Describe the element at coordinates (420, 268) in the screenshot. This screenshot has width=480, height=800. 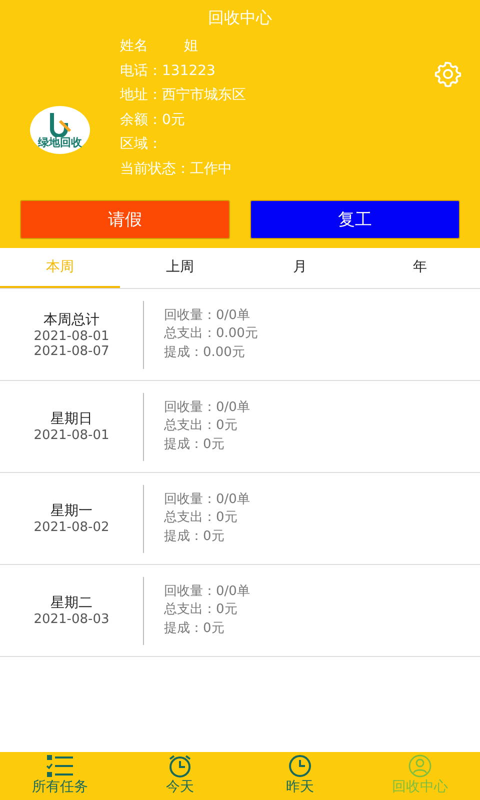
I see `tab: 年` at that location.